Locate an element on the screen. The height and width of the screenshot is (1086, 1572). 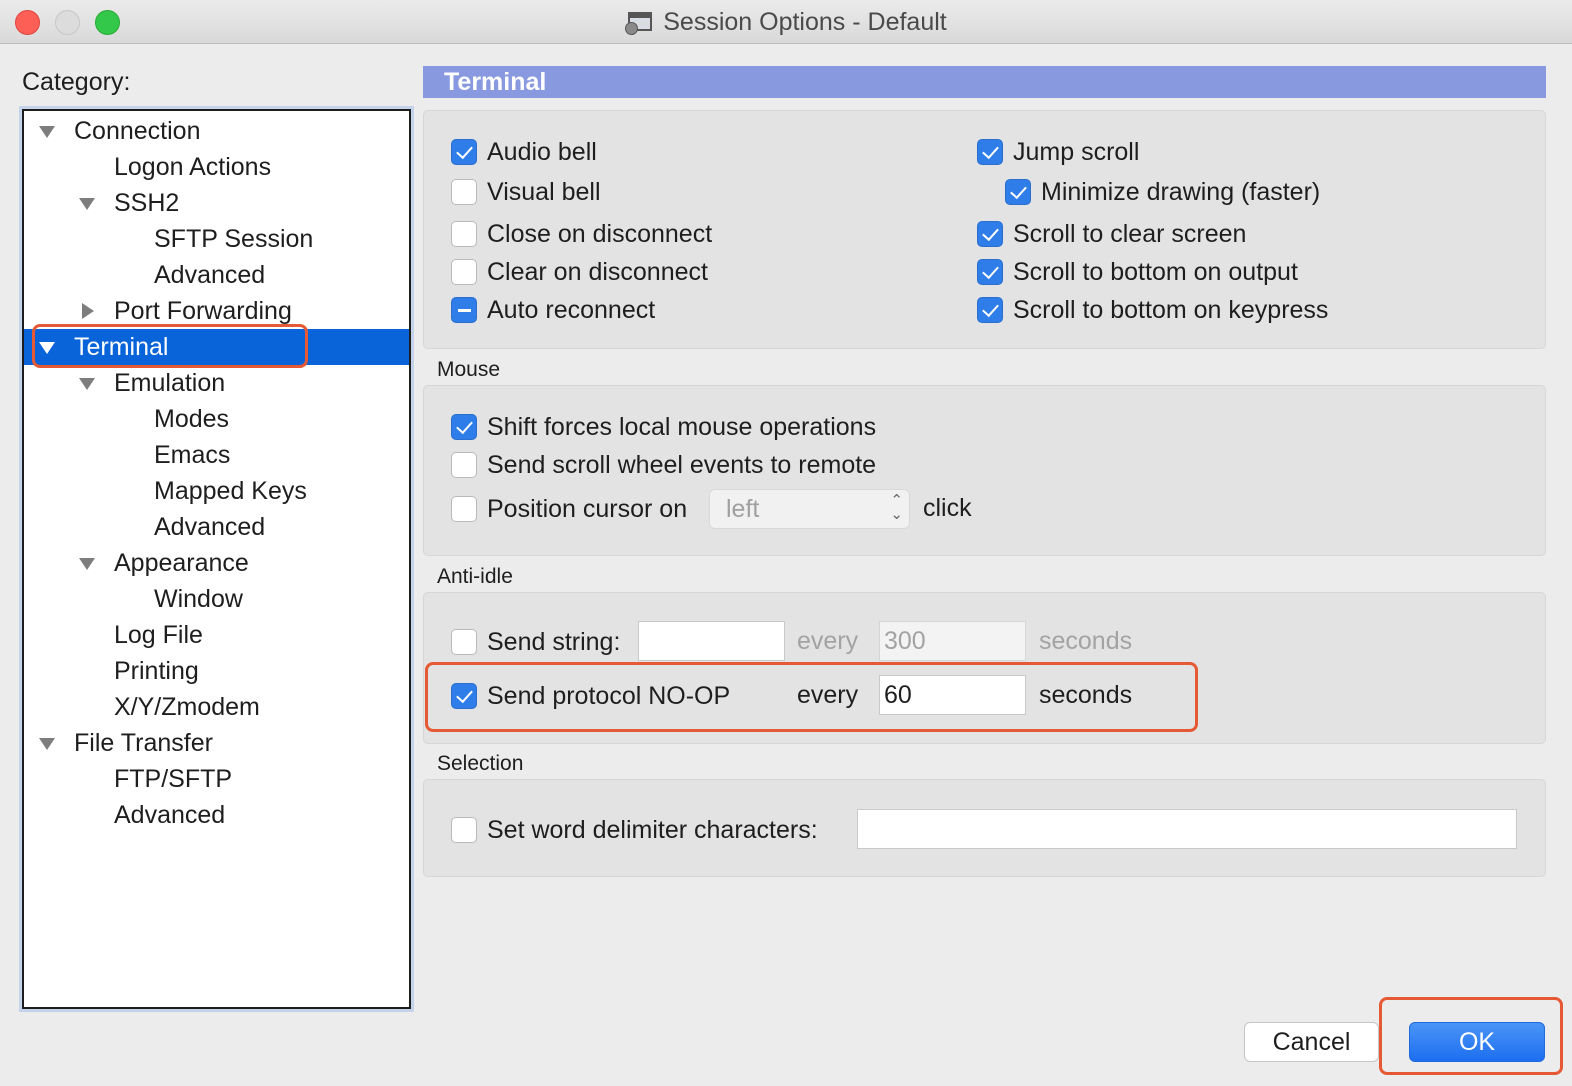
position-cursor-checkbox is located at coordinates (464, 509).